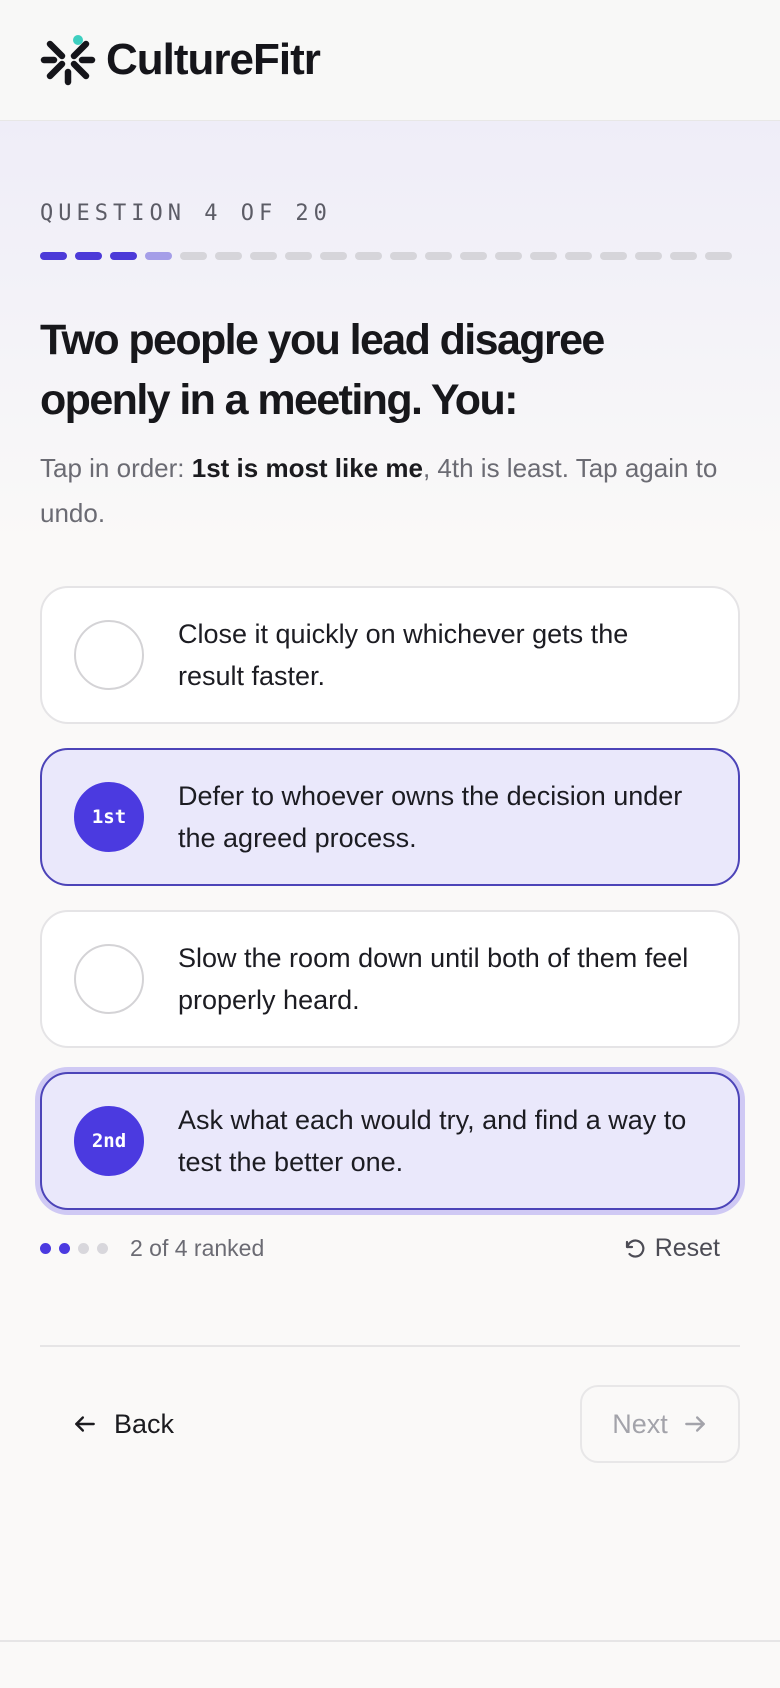  I want to click on back-button: Back, so click(123, 1424).